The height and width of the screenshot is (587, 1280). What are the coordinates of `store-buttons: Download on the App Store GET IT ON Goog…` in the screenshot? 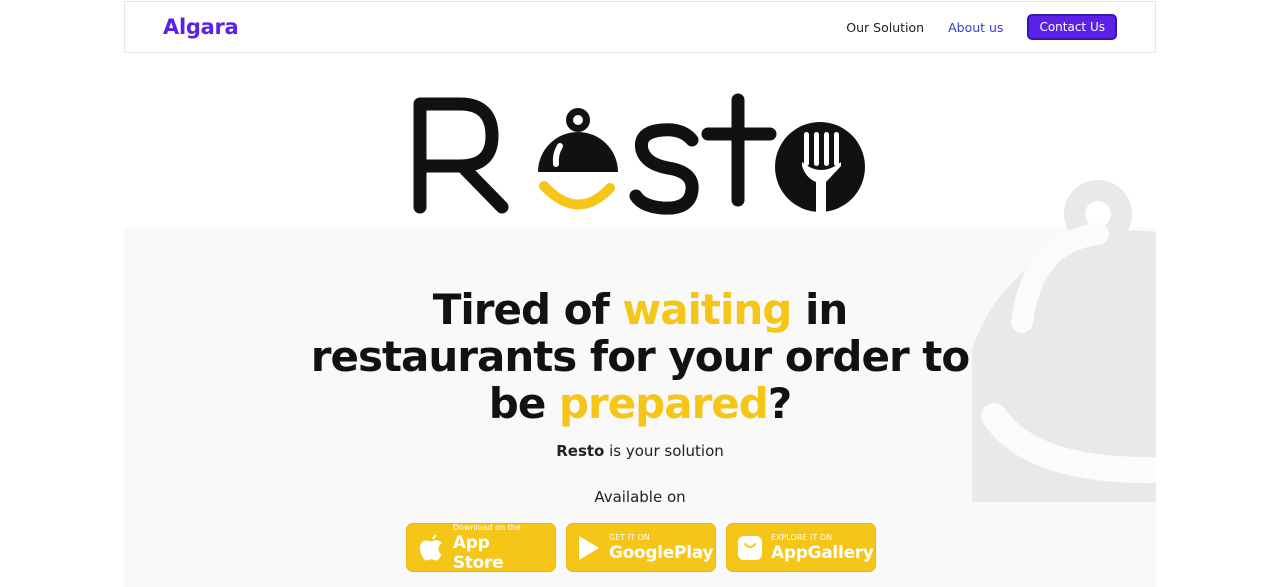 It's located at (641, 548).